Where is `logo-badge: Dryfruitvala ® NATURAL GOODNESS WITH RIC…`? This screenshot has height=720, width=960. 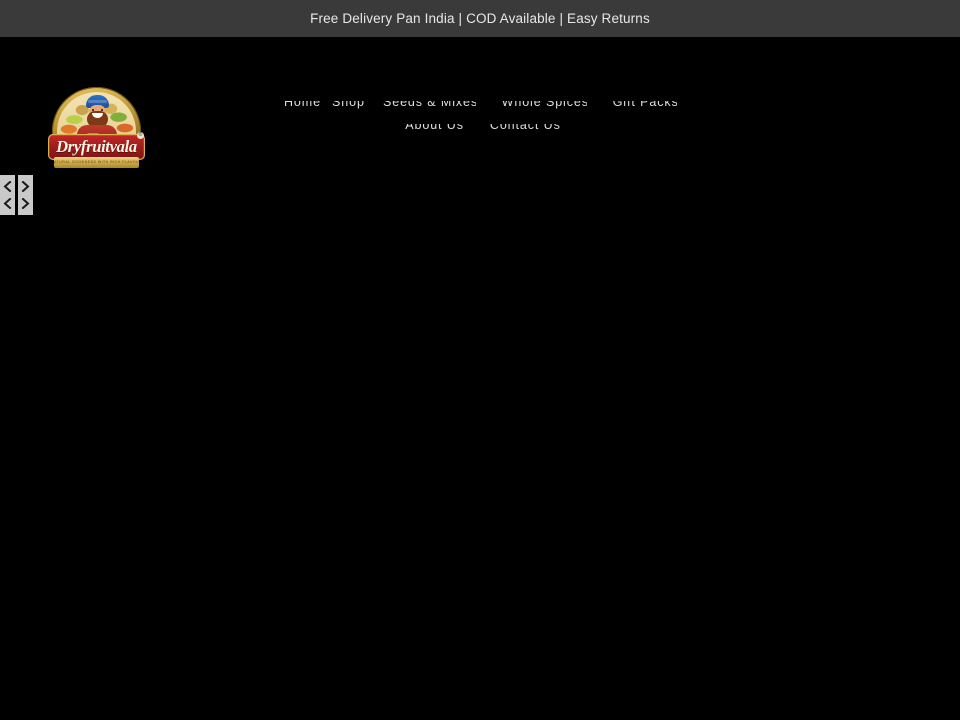 logo-badge: Dryfruitvala ® NATURAL GOODNESS WITH RIC… is located at coordinates (96, 128).